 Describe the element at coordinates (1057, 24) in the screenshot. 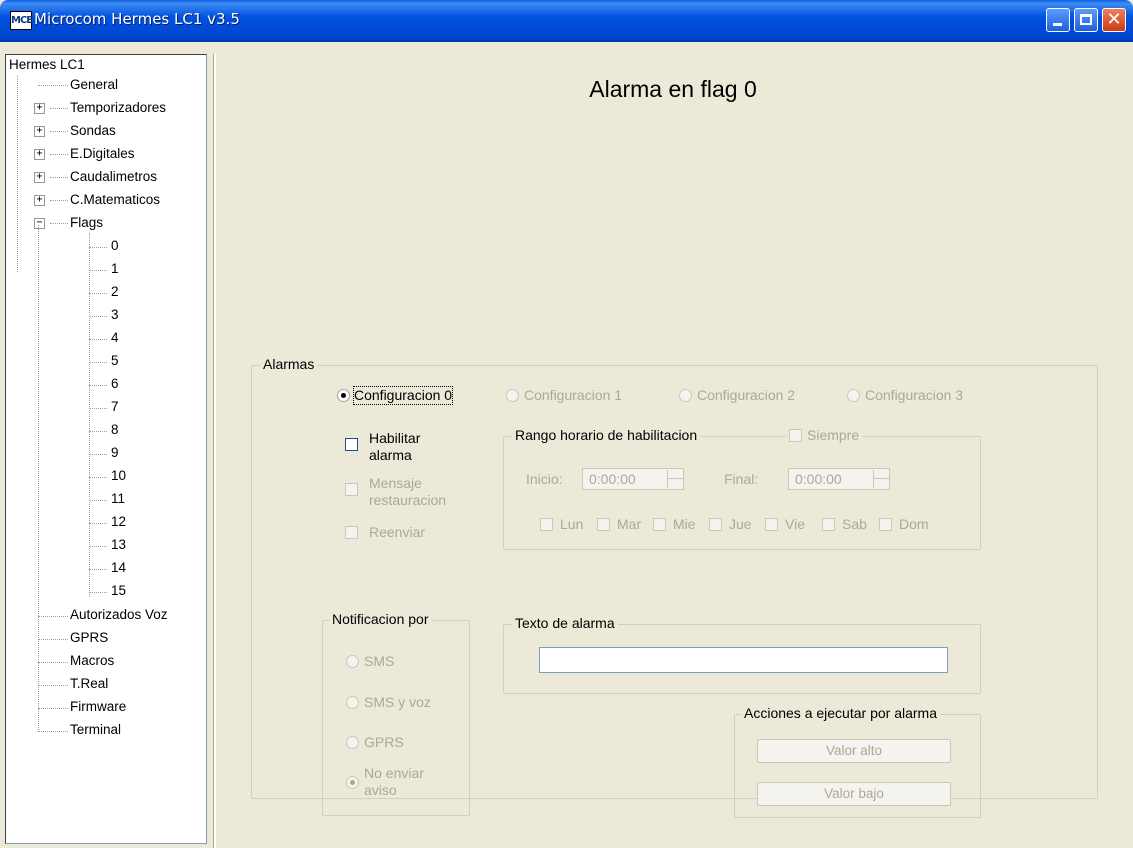

I see `minimize-icon` at that location.